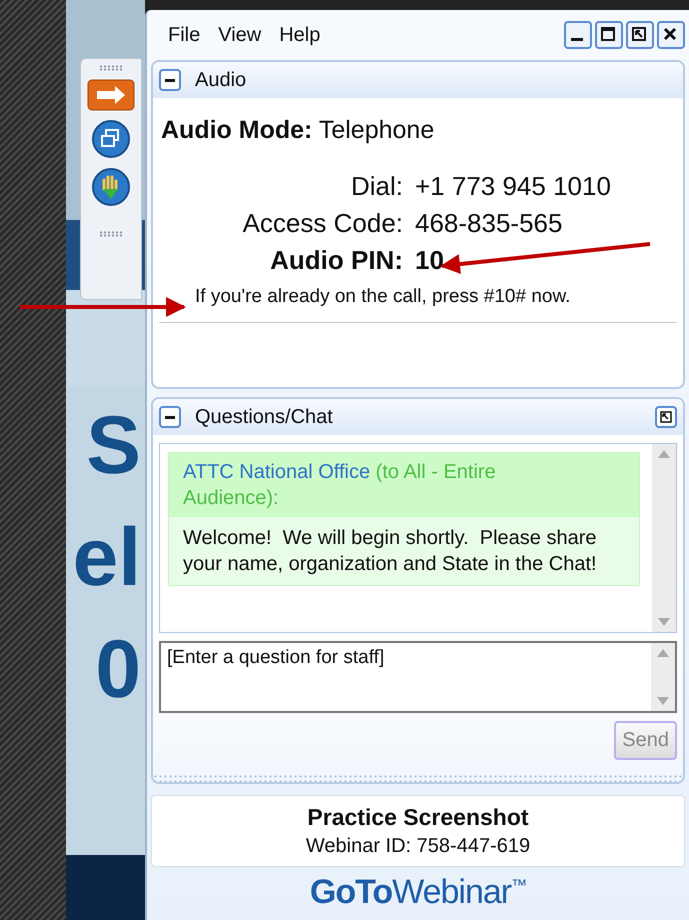 The width and height of the screenshot is (689, 920). What do you see at coordinates (418, 846) in the screenshot?
I see `webinar-id: Webinar ID: 758-447-619` at bounding box center [418, 846].